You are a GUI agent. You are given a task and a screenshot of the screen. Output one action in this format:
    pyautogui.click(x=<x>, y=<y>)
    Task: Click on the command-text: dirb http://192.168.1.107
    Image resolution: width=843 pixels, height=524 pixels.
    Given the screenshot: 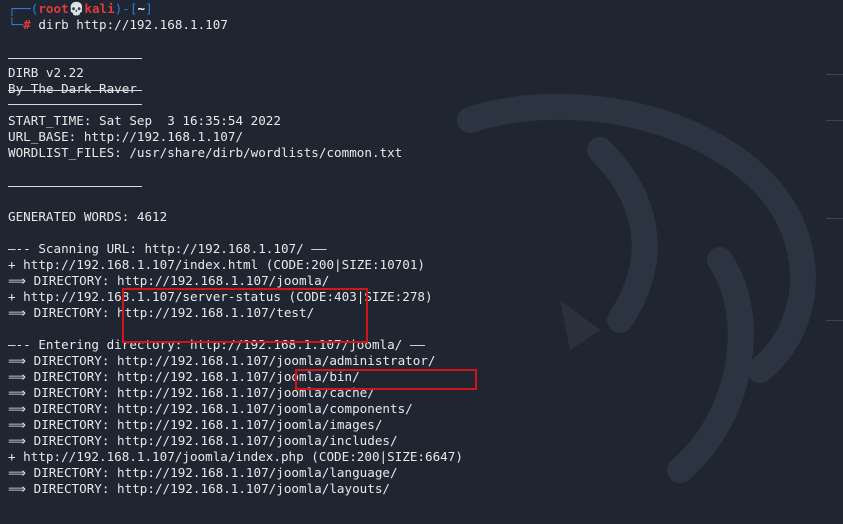 What is the action you would take?
    pyautogui.click(x=133, y=24)
    